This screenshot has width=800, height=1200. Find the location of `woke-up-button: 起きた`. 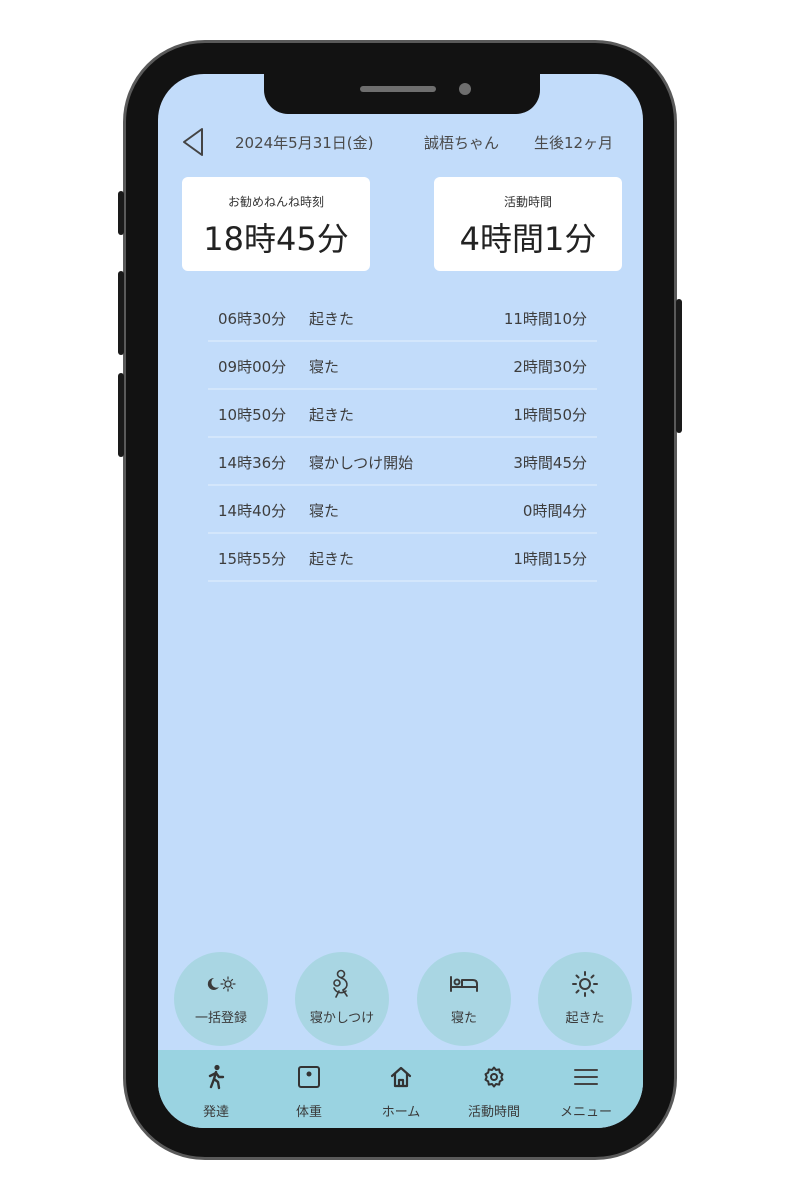

woke-up-button: 起きた is located at coordinates (585, 999).